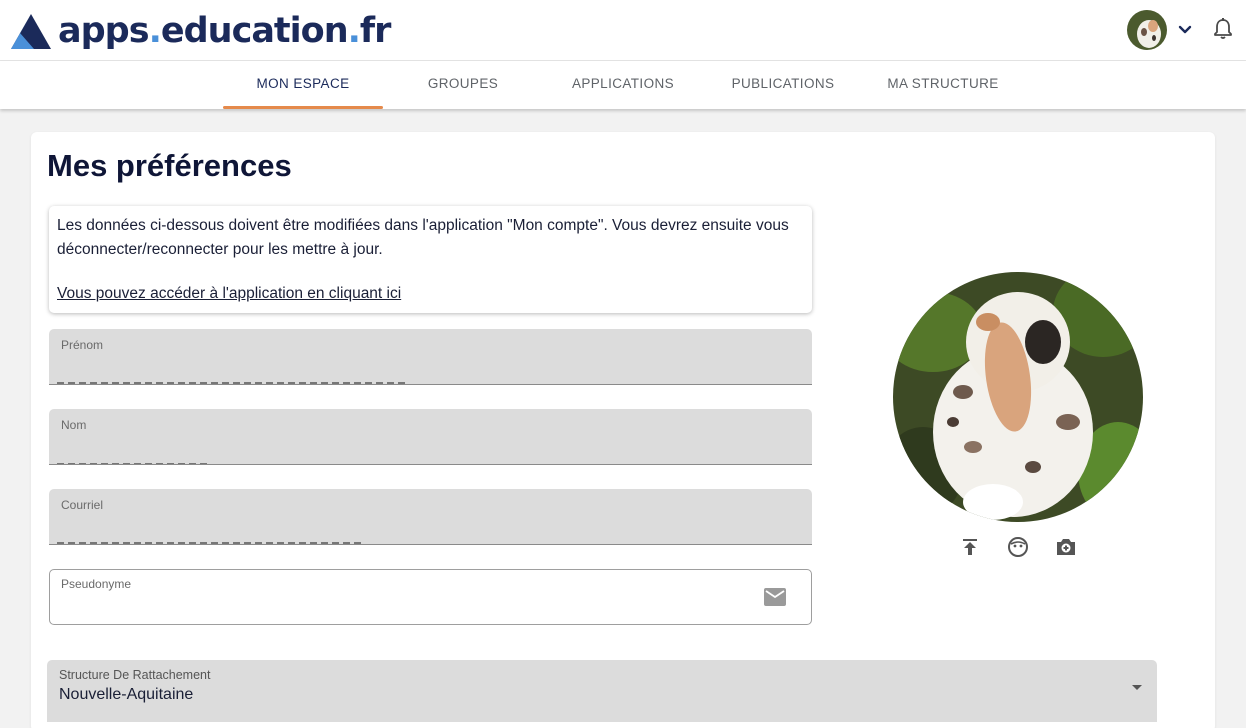 The height and width of the screenshot is (728, 1246). I want to click on tab-mon-espace: MON ESPACE, so click(303, 85).